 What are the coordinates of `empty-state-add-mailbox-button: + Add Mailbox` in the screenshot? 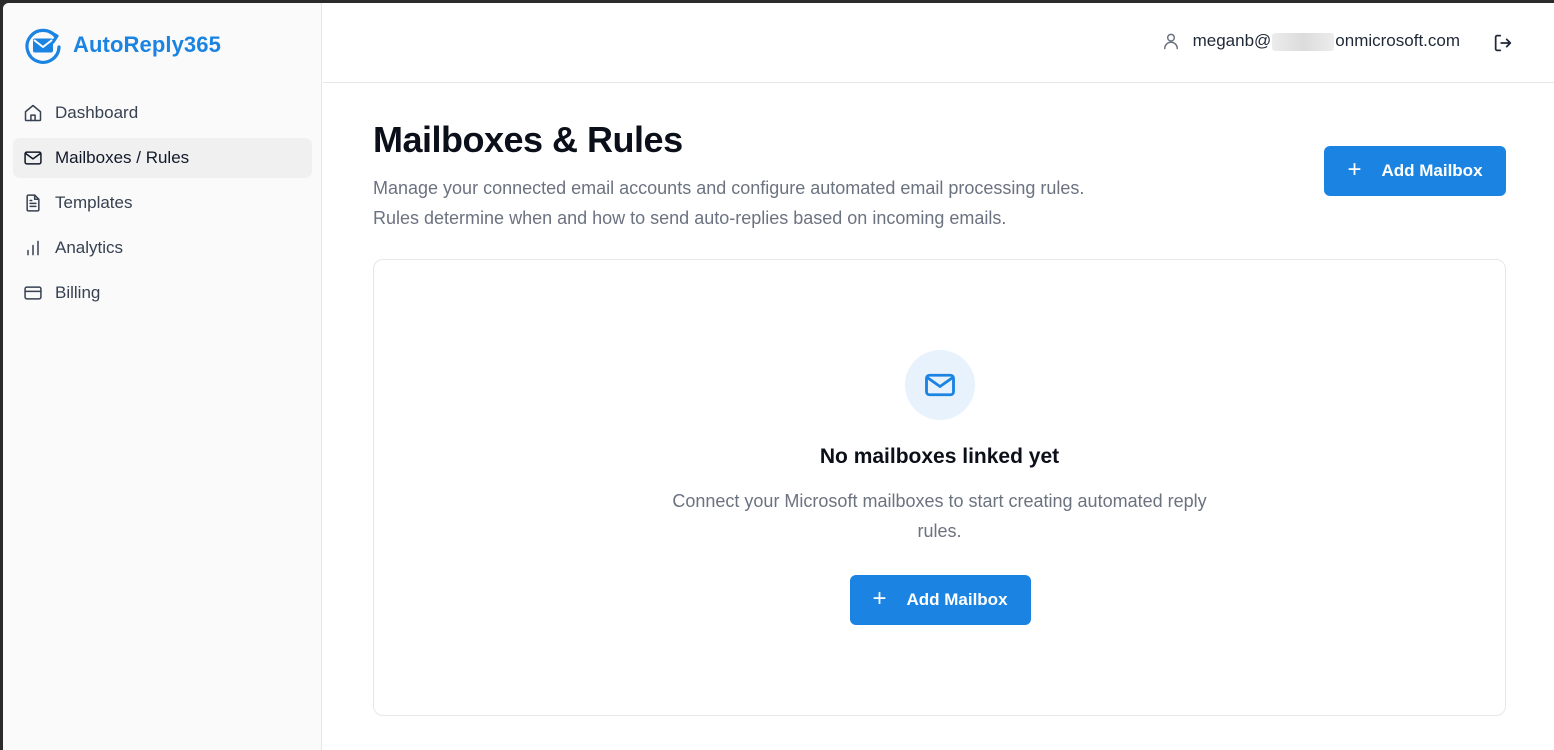 It's located at (940, 600).